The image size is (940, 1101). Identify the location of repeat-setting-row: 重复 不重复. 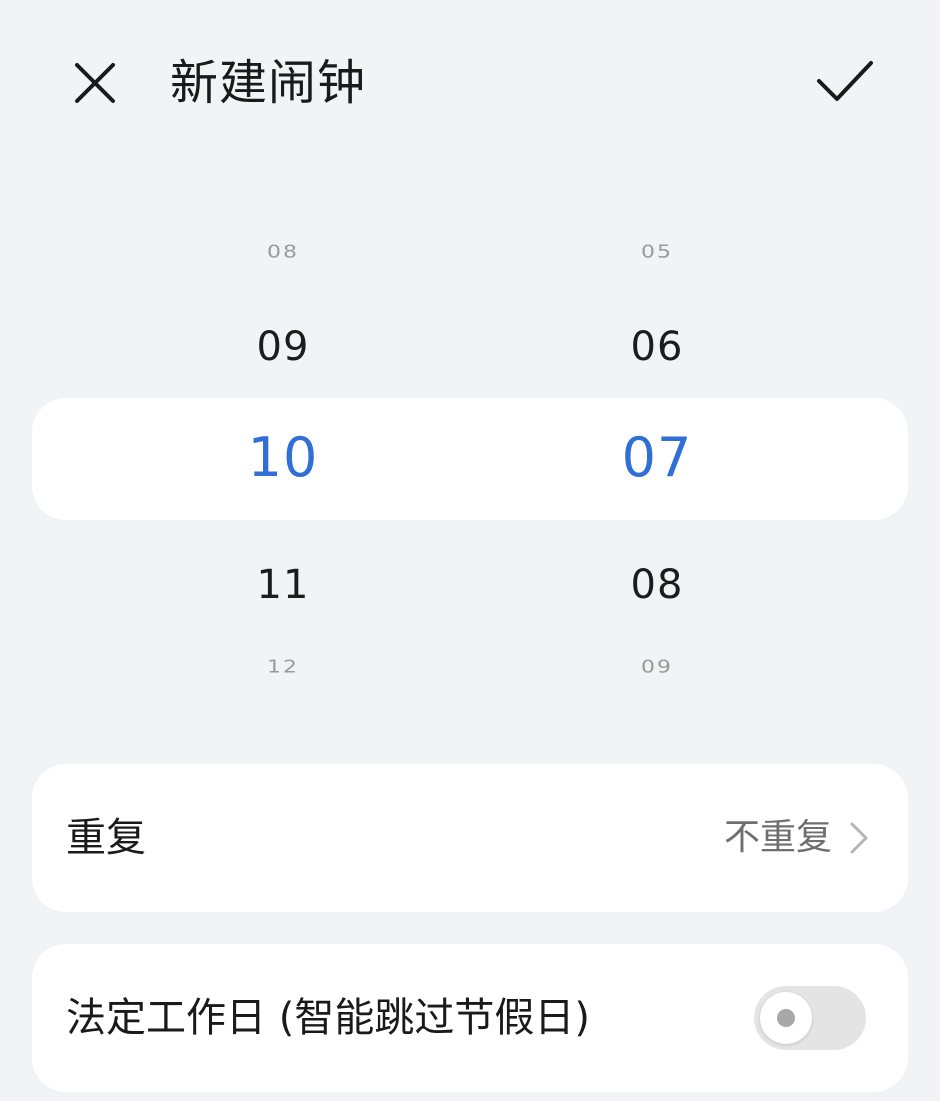
(470, 838).